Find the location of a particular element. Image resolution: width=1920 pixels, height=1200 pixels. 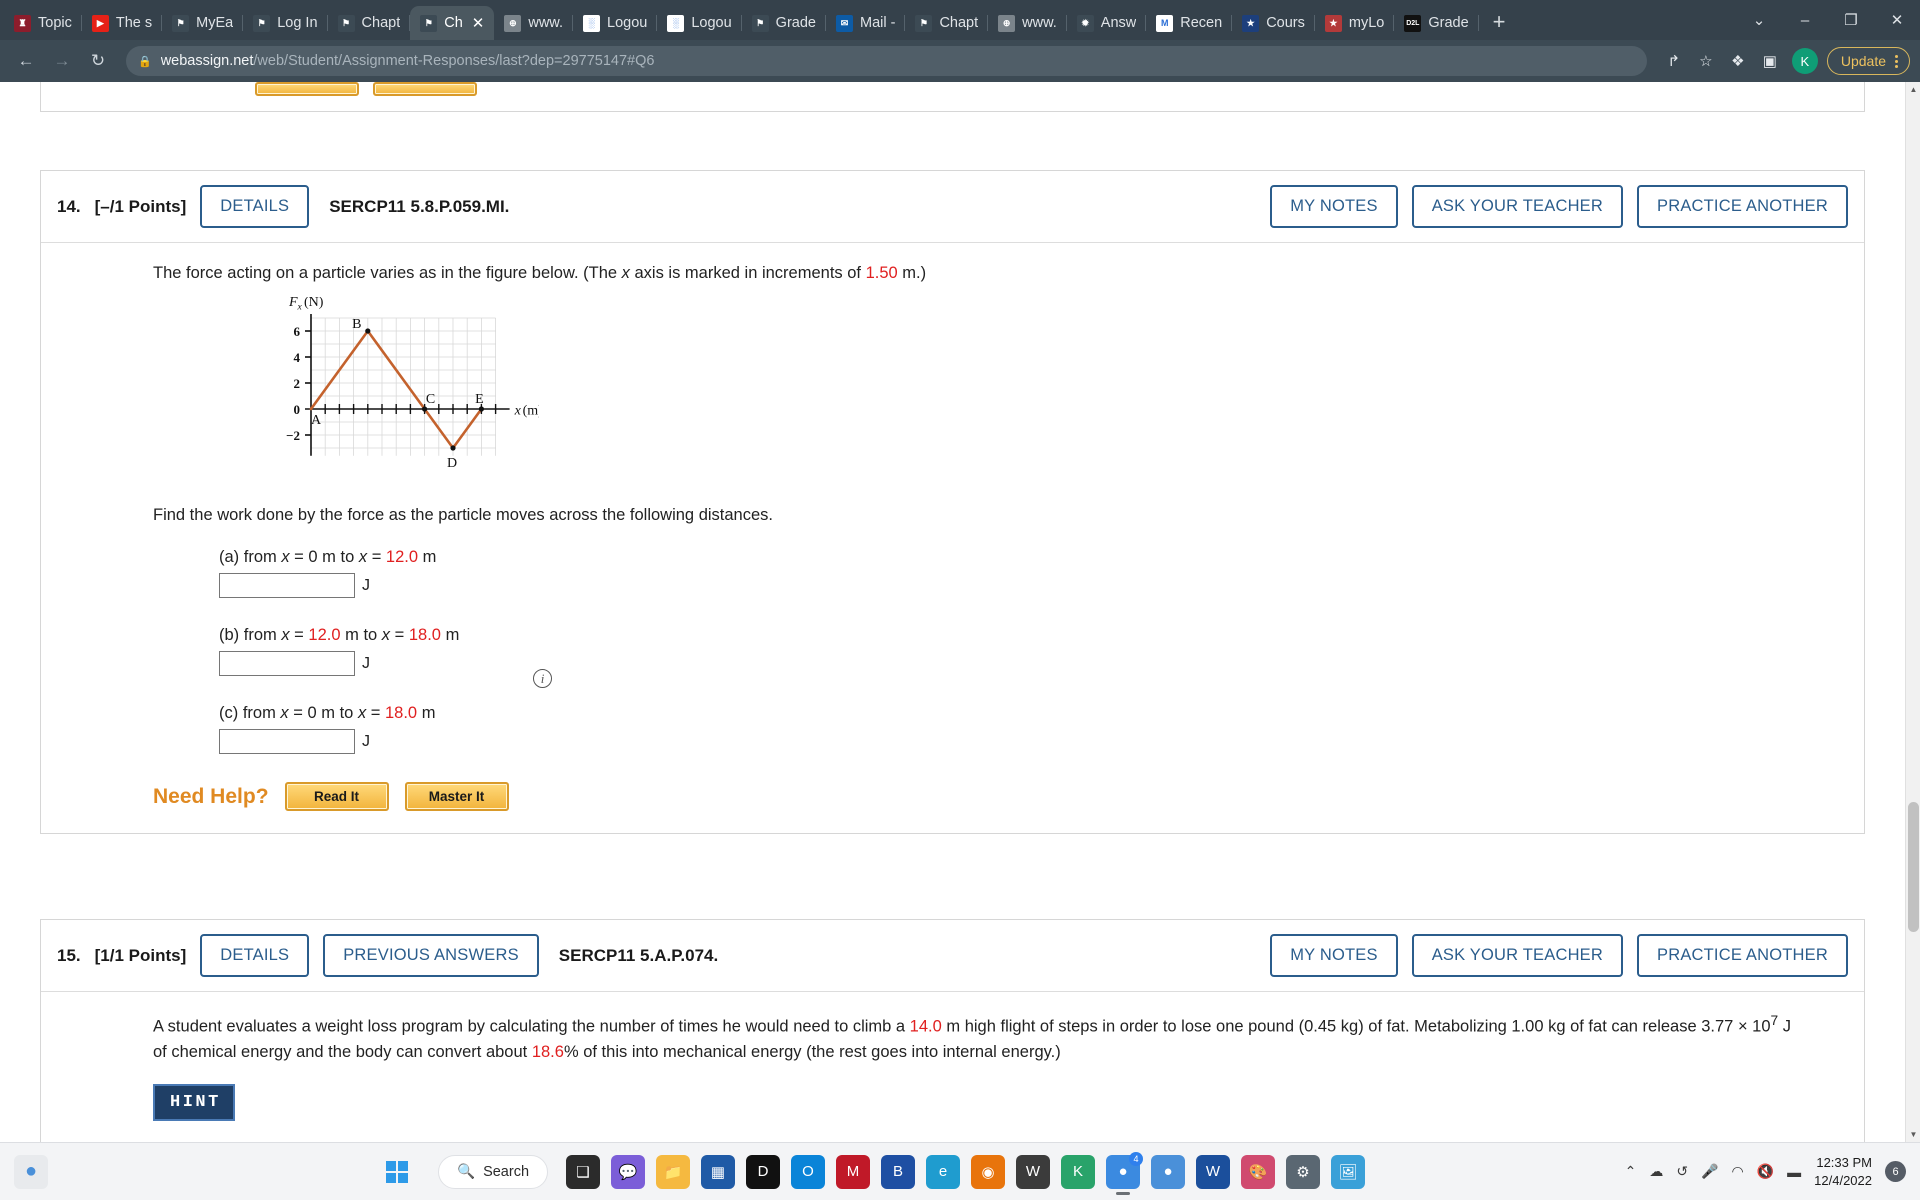

webassign-icon: W is located at coordinates (1033, 1171).